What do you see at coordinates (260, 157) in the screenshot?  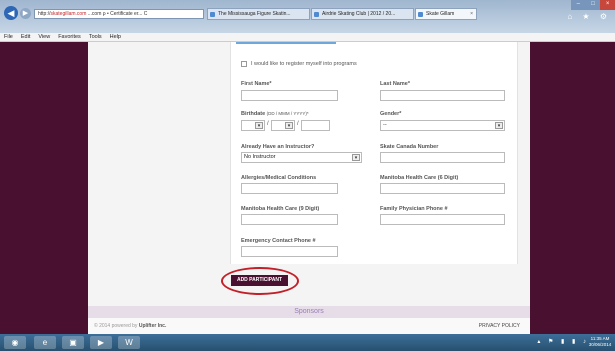 I see `instructor-value: No Instructor` at bounding box center [260, 157].